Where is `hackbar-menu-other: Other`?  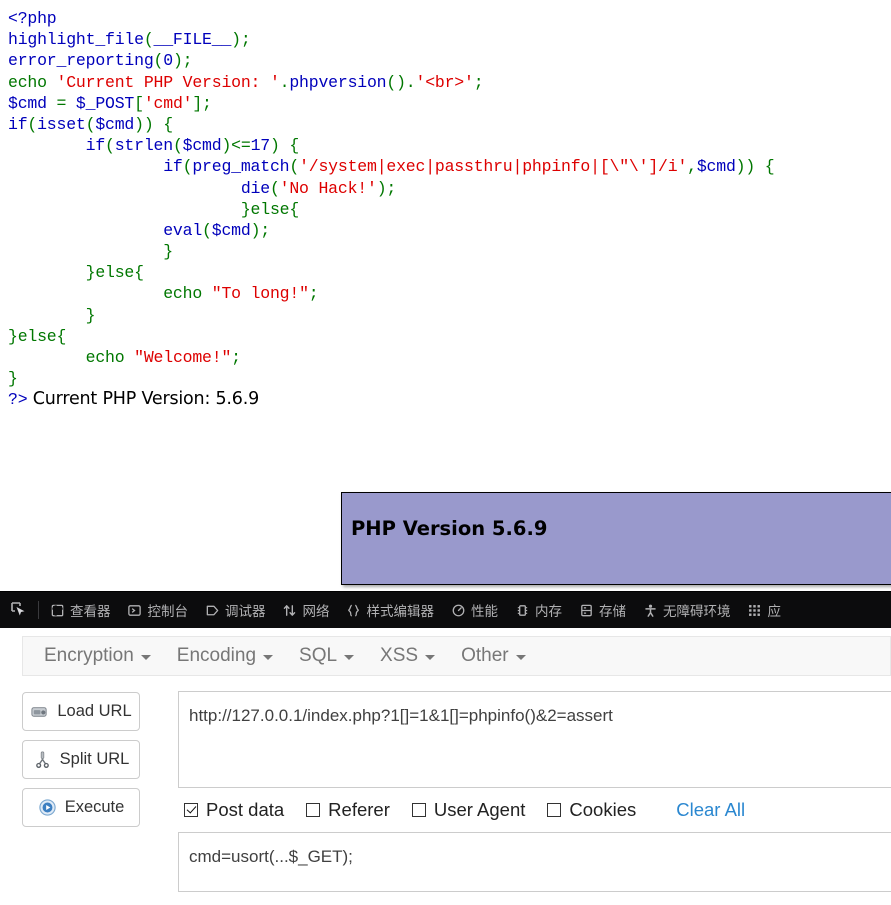
hackbar-menu-other: Other is located at coordinates (493, 656).